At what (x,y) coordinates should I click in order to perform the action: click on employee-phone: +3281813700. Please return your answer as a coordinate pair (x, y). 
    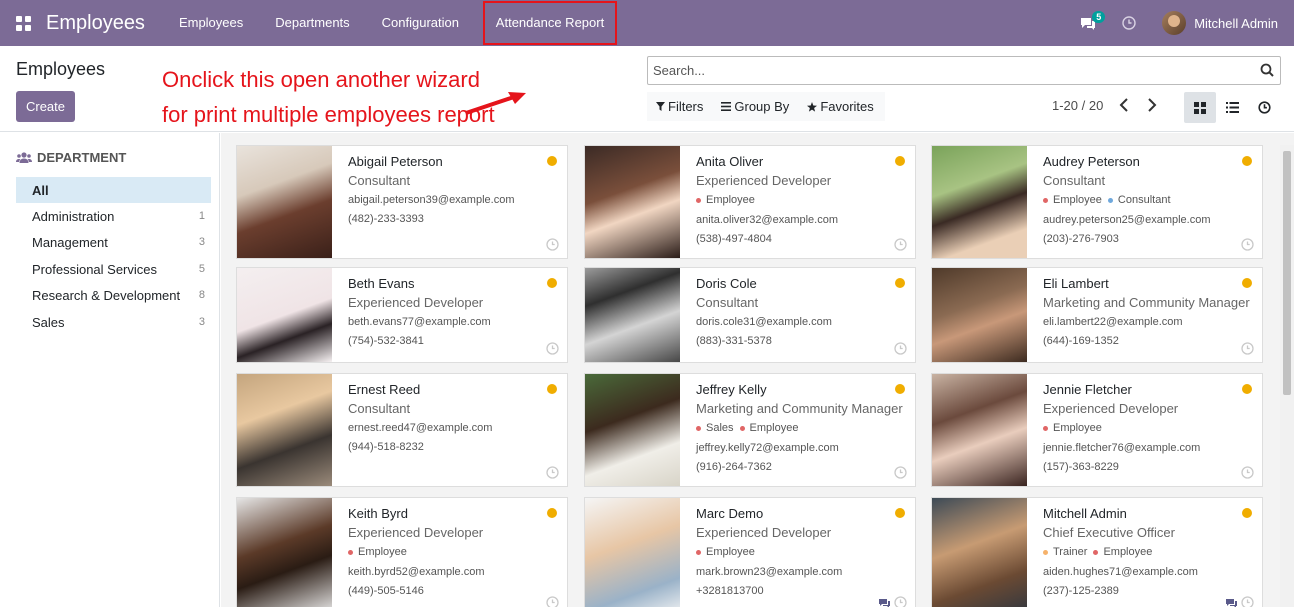
    Looking at the image, I should click on (730, 591).